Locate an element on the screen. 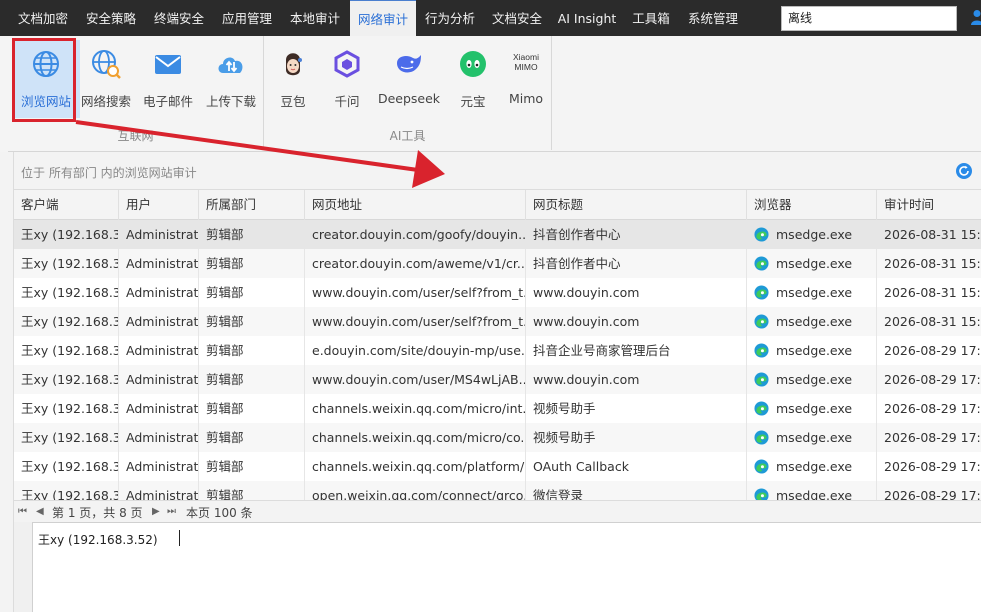 The height and width of the screenshot is (612, 981). menu-system-management: 系统管理 is located at coordinates (713, 18).